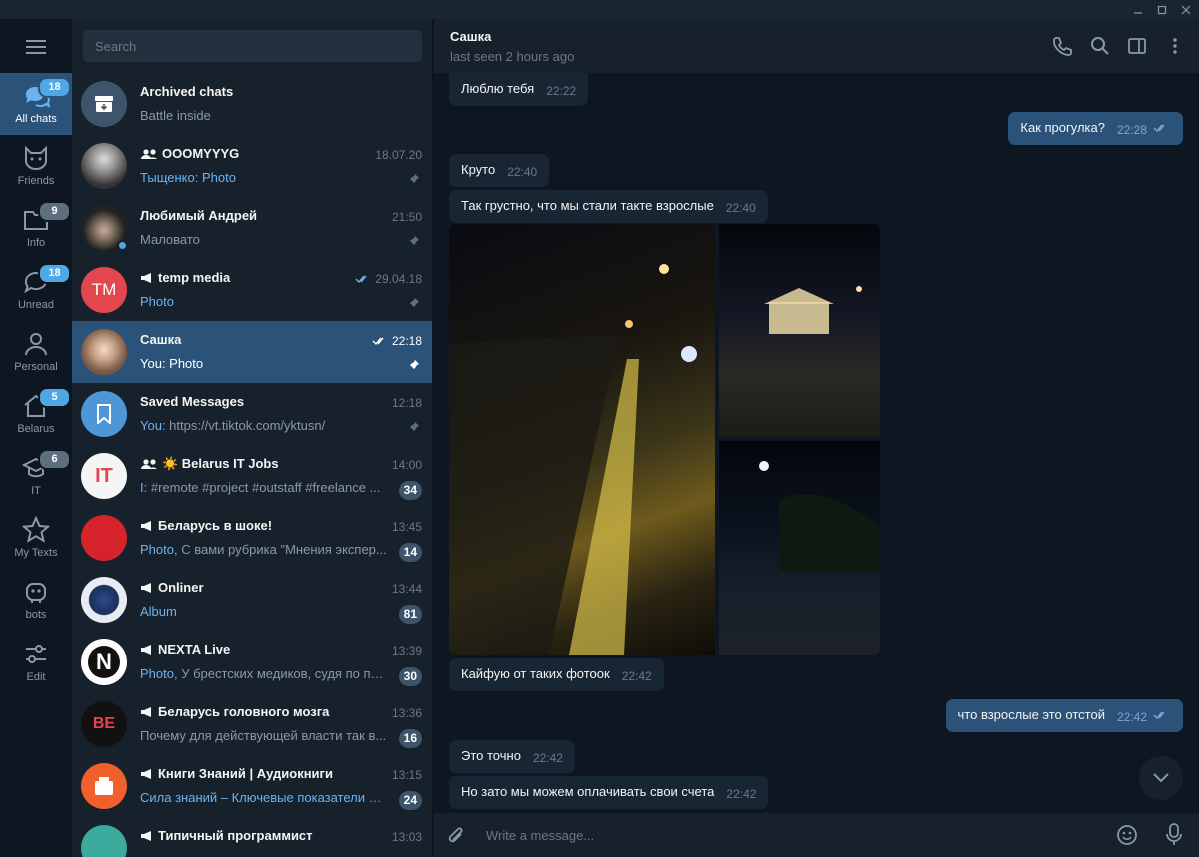 Image resolution: width=1199 pixels, height=857 pixels. What do you see at coordinates (36, 476) in the screenshot?
I see `folder-it: 6 IT` at bounding box center [36, 476].